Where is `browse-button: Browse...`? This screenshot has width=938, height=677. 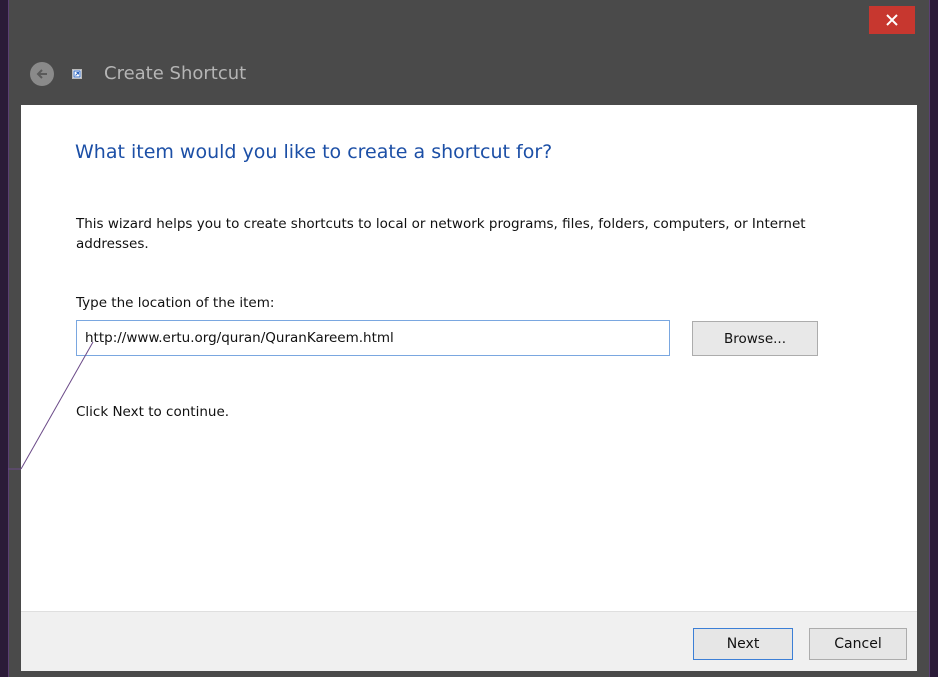 browse-button: Browse... is located at coordinates (755, 338).